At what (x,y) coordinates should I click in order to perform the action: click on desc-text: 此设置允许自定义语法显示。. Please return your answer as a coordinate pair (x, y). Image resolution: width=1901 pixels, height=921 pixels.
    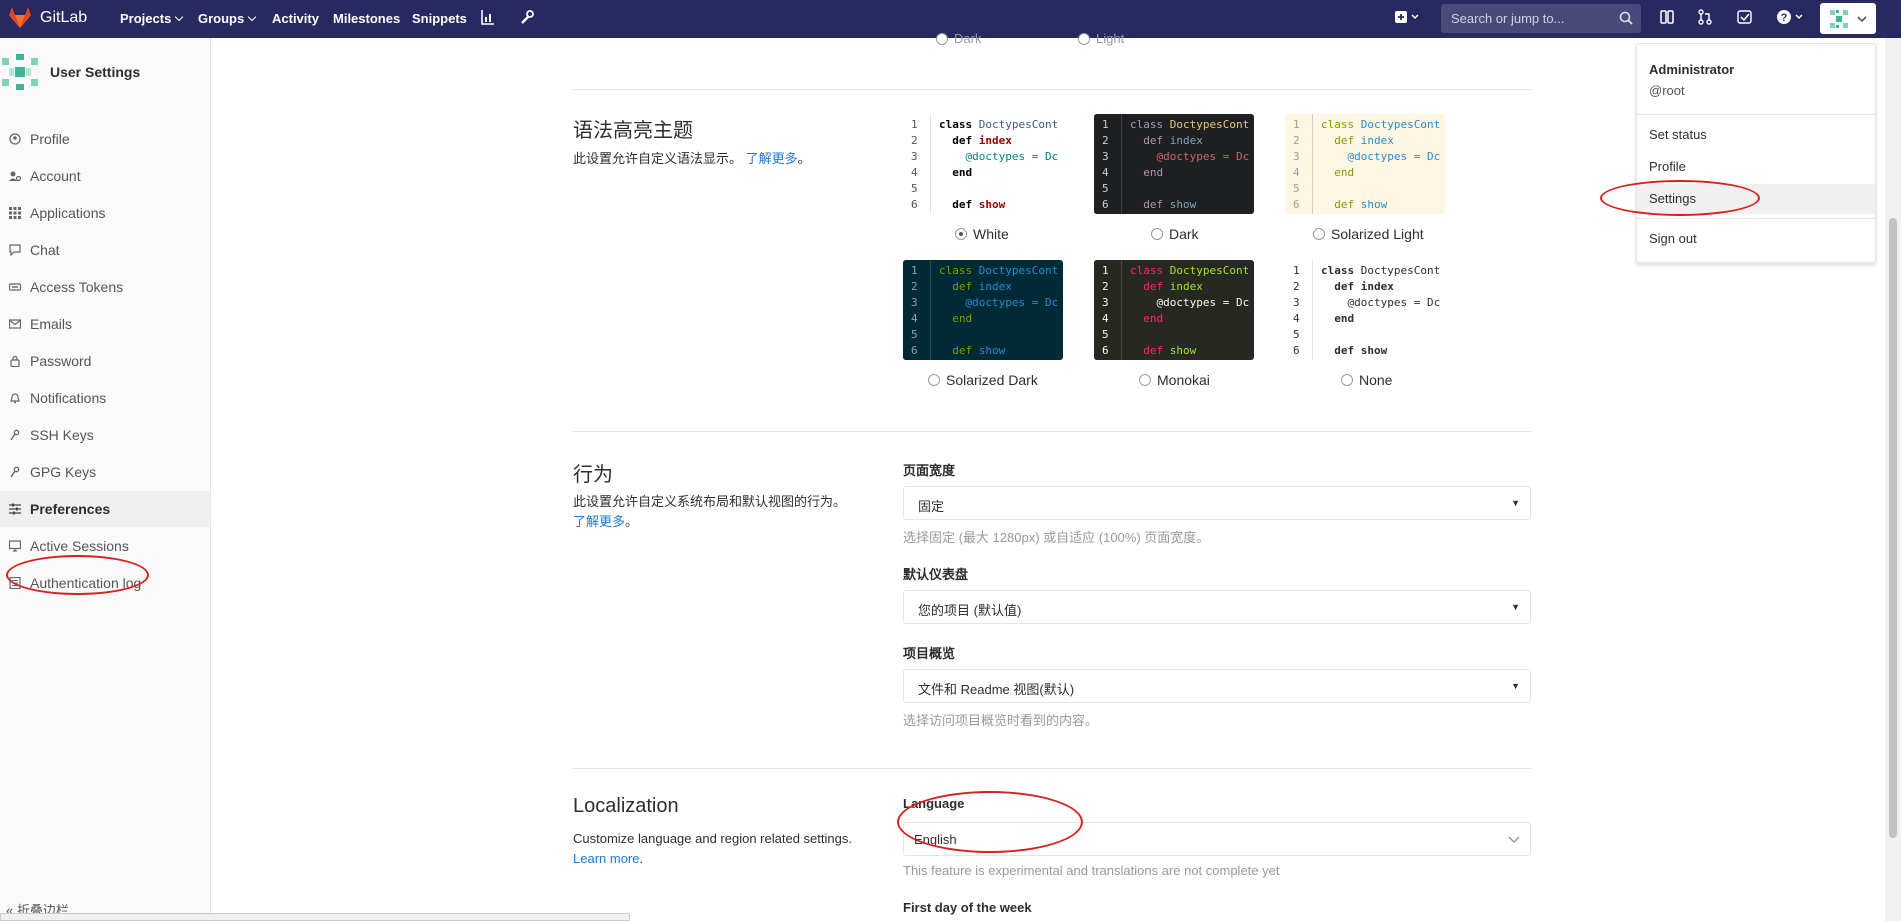
    Looking at the image, I should click on (658, 158).